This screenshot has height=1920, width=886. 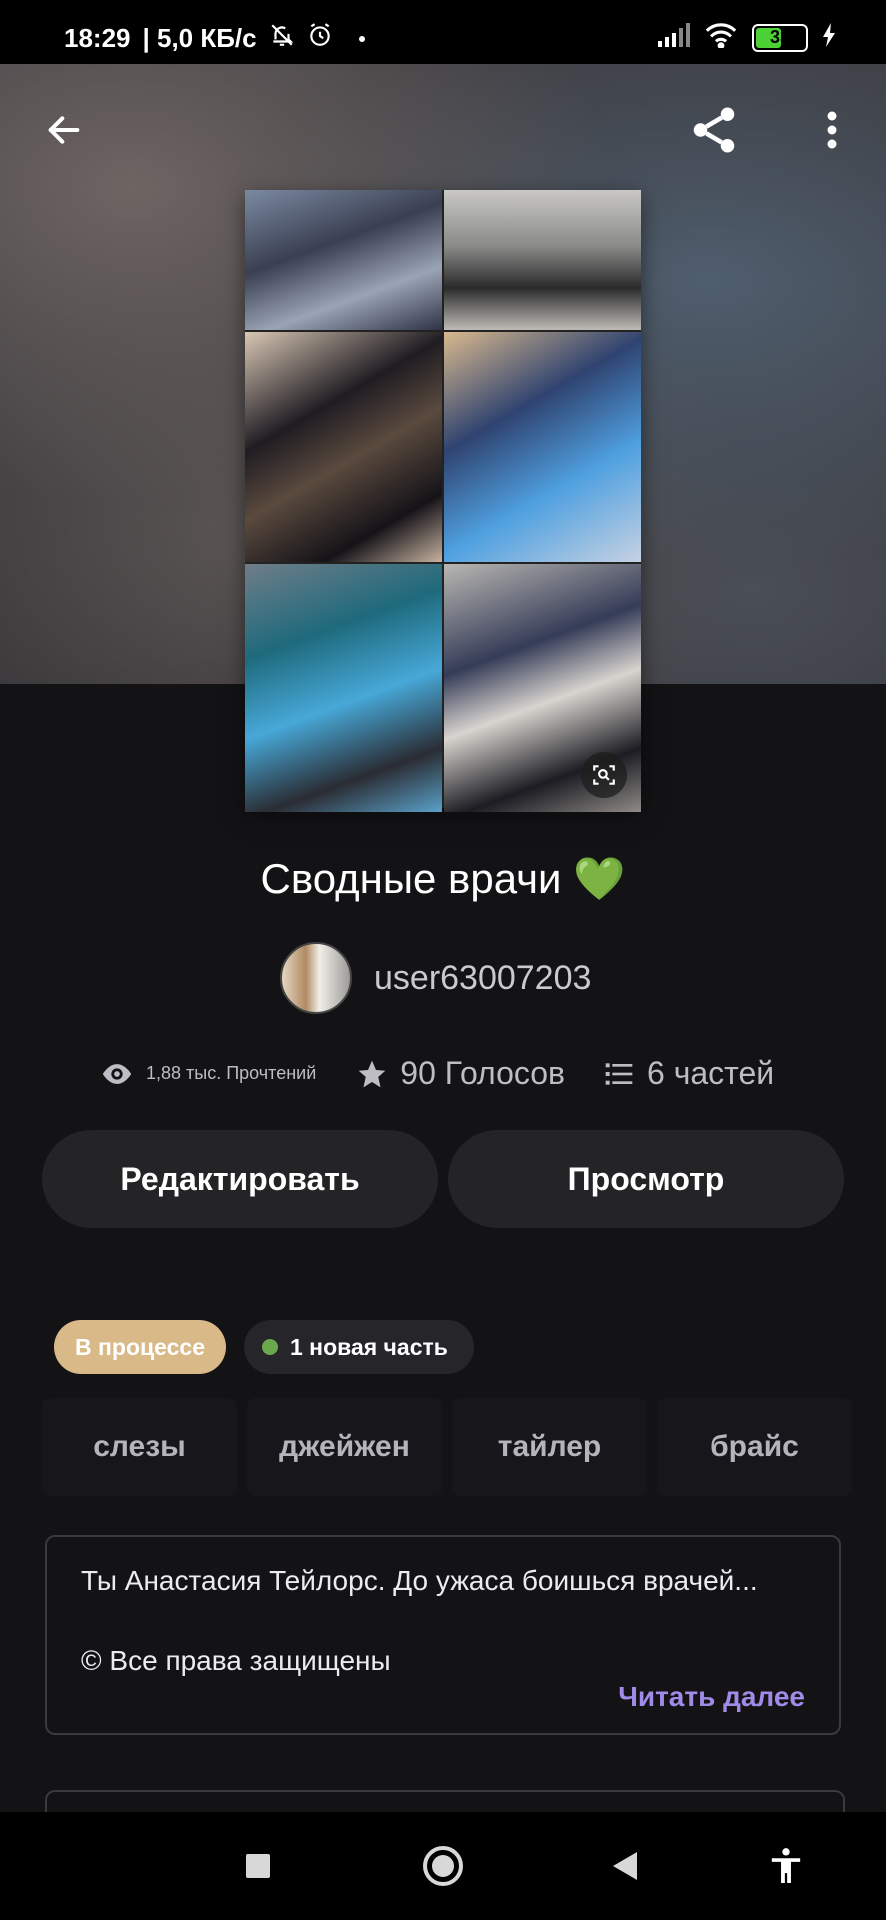 I want to click on recents-button, so click(x=258, y=1866).